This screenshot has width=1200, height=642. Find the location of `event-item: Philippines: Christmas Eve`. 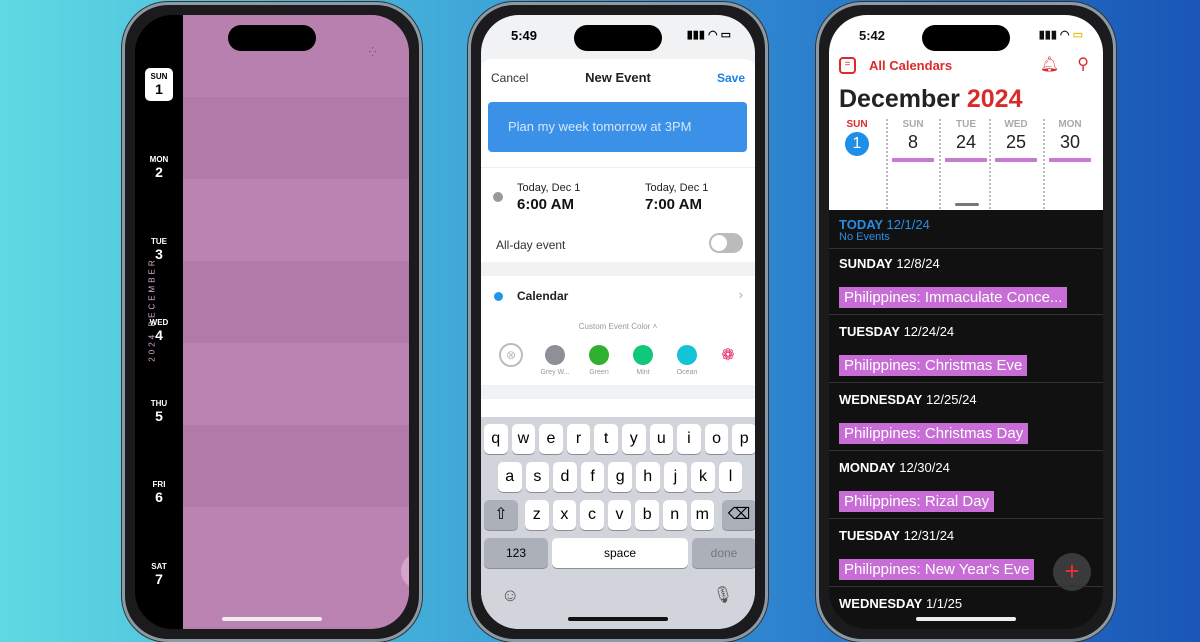

event-item: Philippines: Christmas Eve is located at coordinates (933, 365).